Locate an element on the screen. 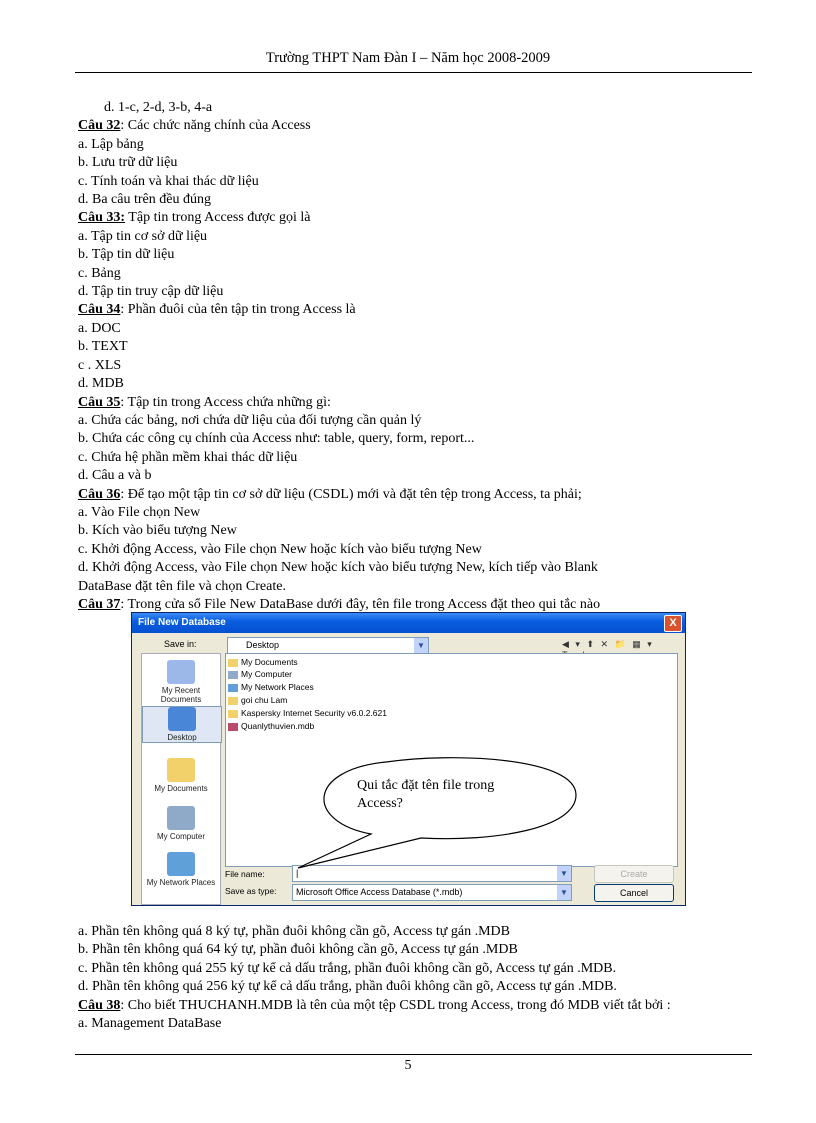  answer-line: b. Tập tin dữ liệu is located at coordinates (126, 255).